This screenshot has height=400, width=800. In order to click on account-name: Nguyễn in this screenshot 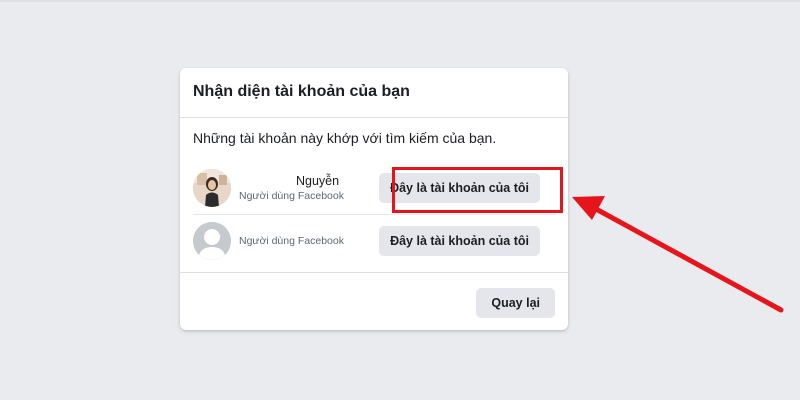, I will do `click(318, 180)`.